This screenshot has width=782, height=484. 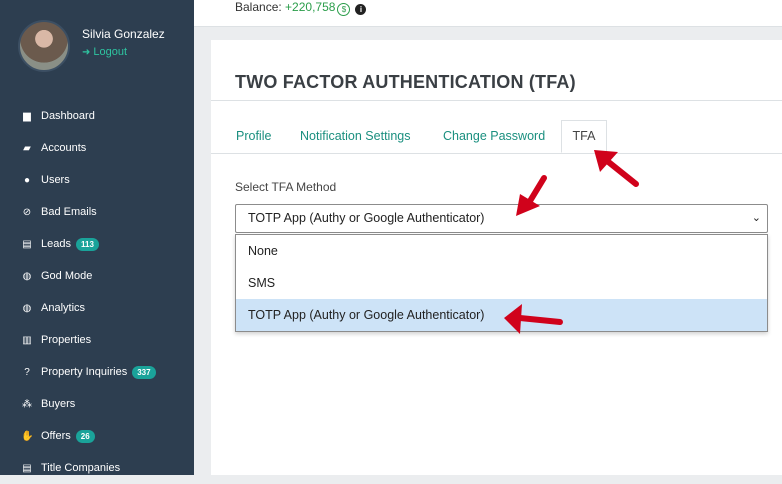 What do you see at coordinates (84, 372) in the screenshot?
I see `sidebar-item-label: Property Inquiries` at bounding box center [84, 372].